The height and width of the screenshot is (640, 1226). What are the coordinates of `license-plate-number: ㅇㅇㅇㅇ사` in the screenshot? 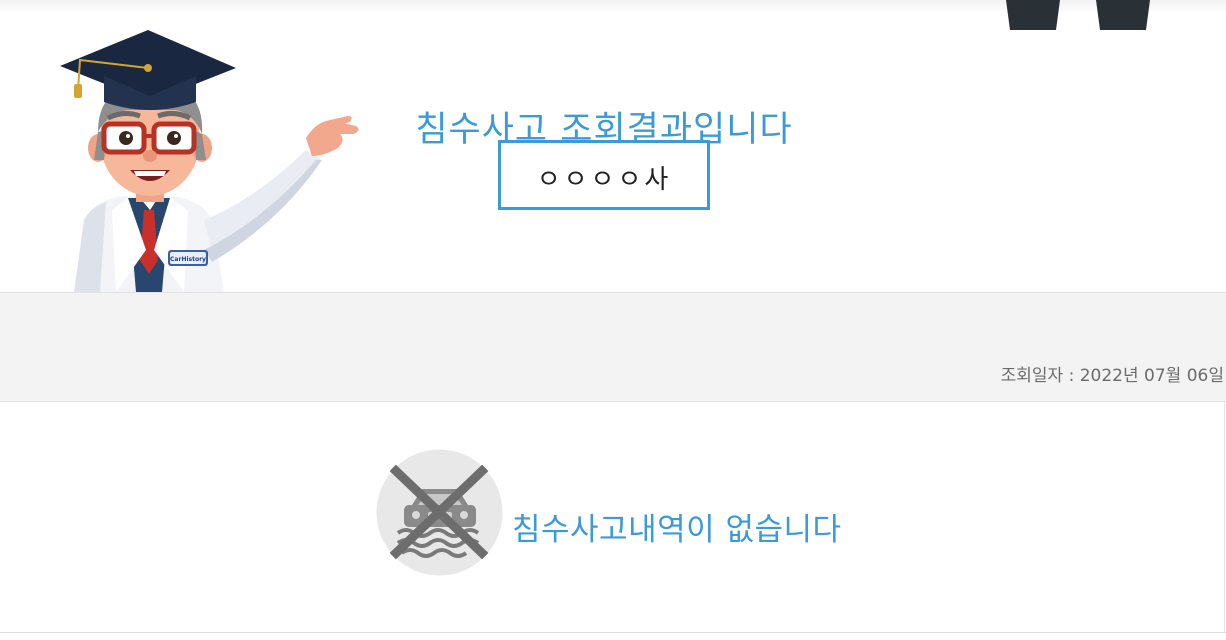 It's located at (604, 180).